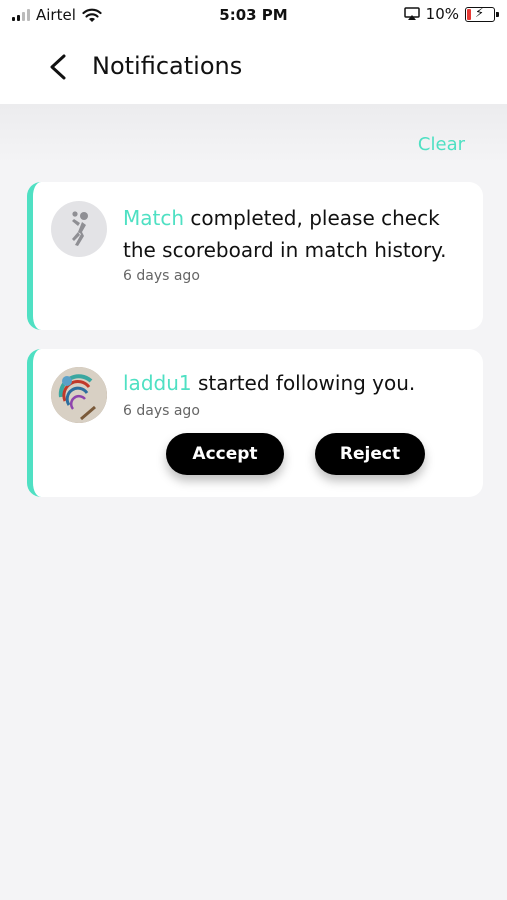 Image resolution: width=507 pixels, height=900 pixels. What do you see at coordinates (157, 383) in the screenshot?
I see `username-link: laddu1` at bounding box center [157, 383].